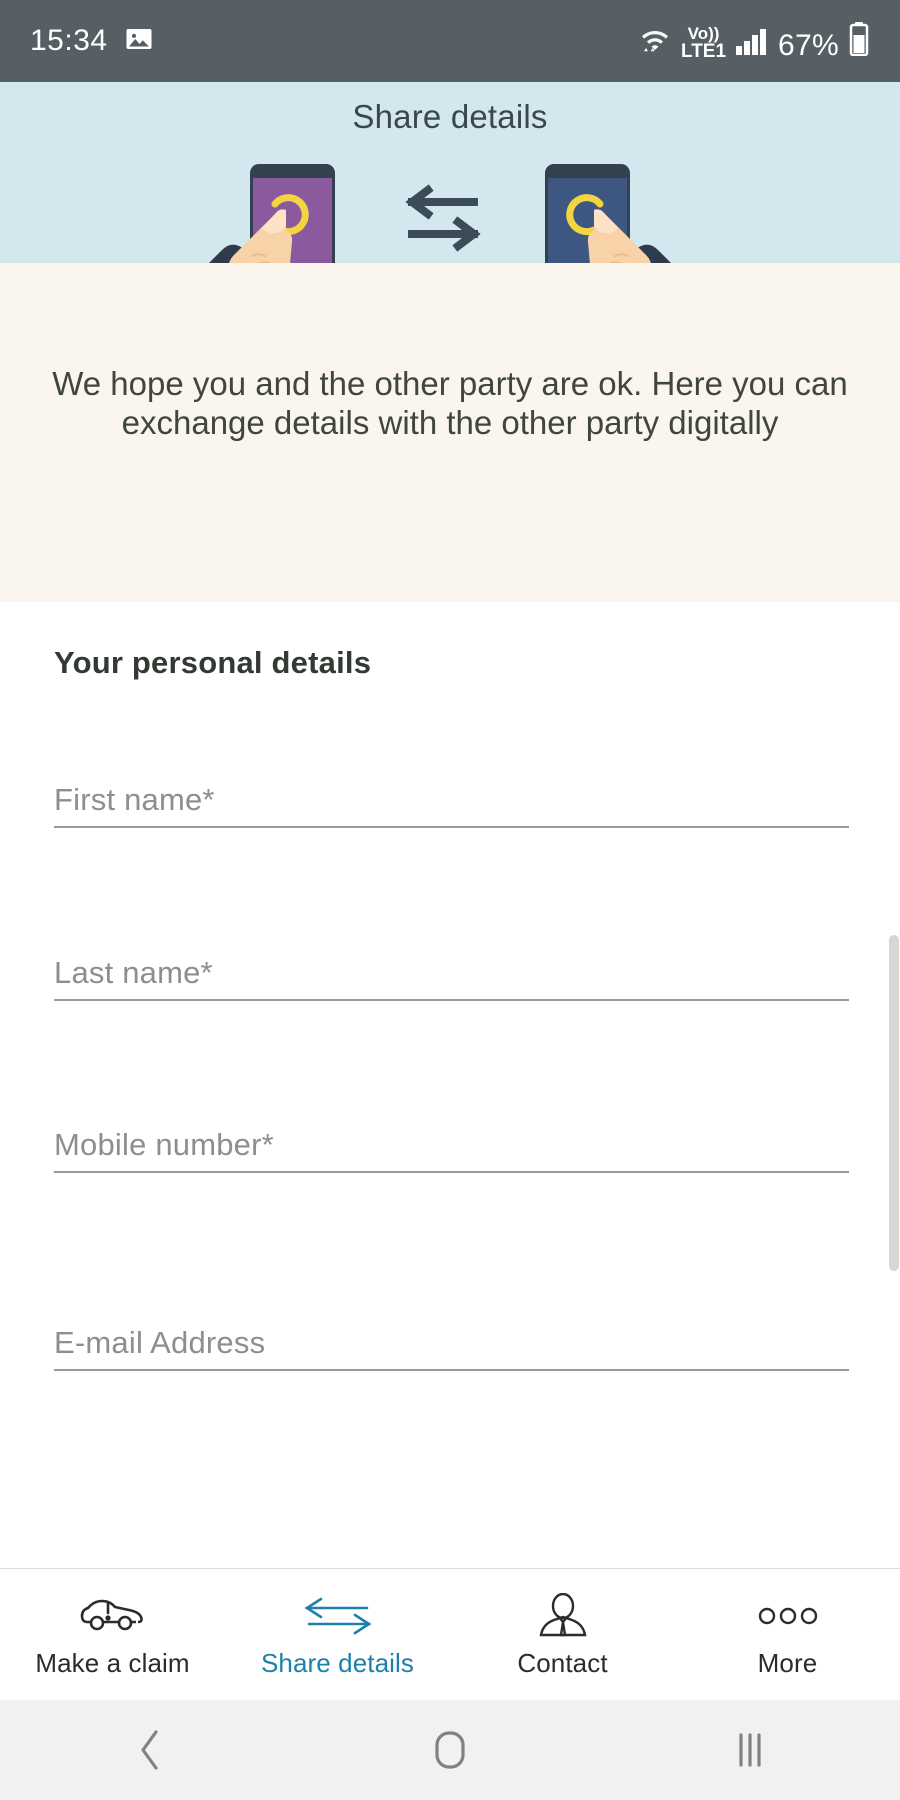  I want to click on image-icon, so click(139, 41).